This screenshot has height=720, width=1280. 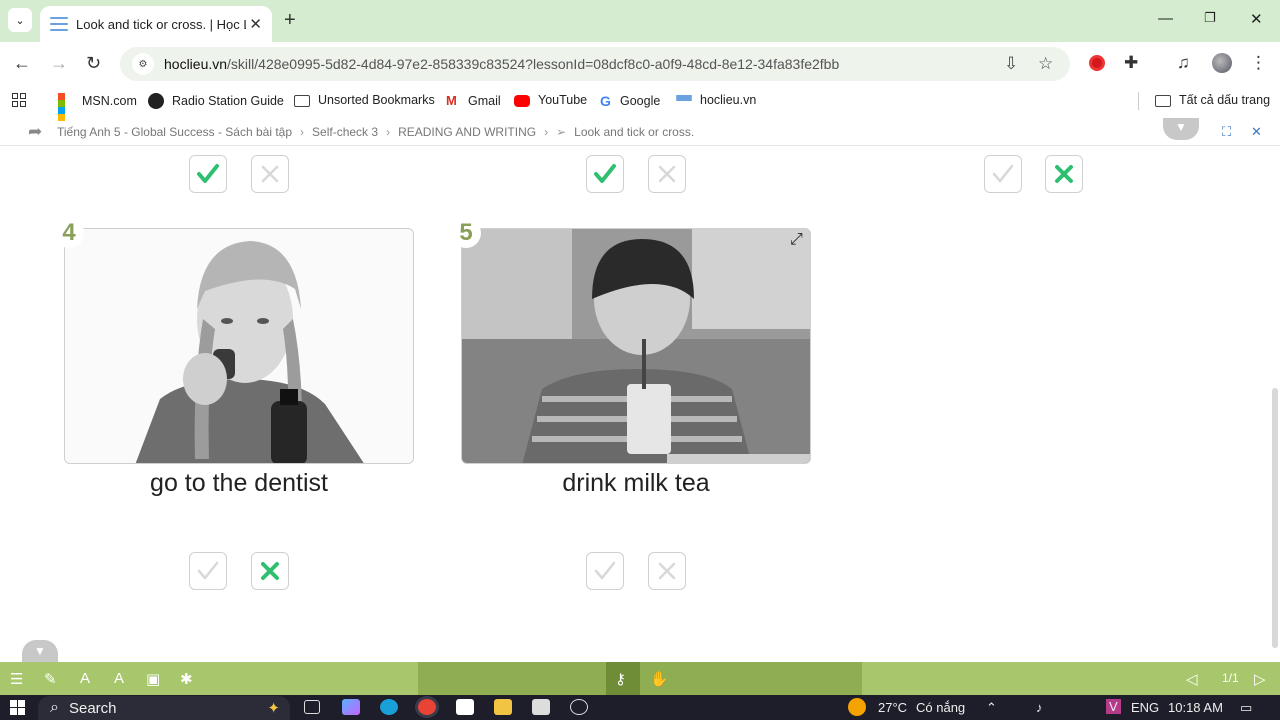 I want to click on store-icon, so click(x=541, y=707).